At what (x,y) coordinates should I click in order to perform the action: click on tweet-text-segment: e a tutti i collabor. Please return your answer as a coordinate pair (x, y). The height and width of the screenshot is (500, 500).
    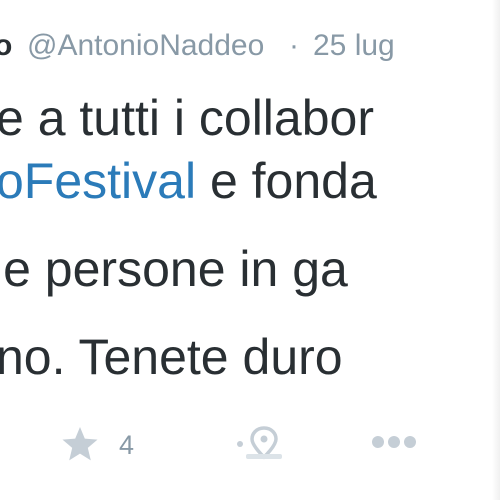
    Looking at the image, I should click on (187, 118).